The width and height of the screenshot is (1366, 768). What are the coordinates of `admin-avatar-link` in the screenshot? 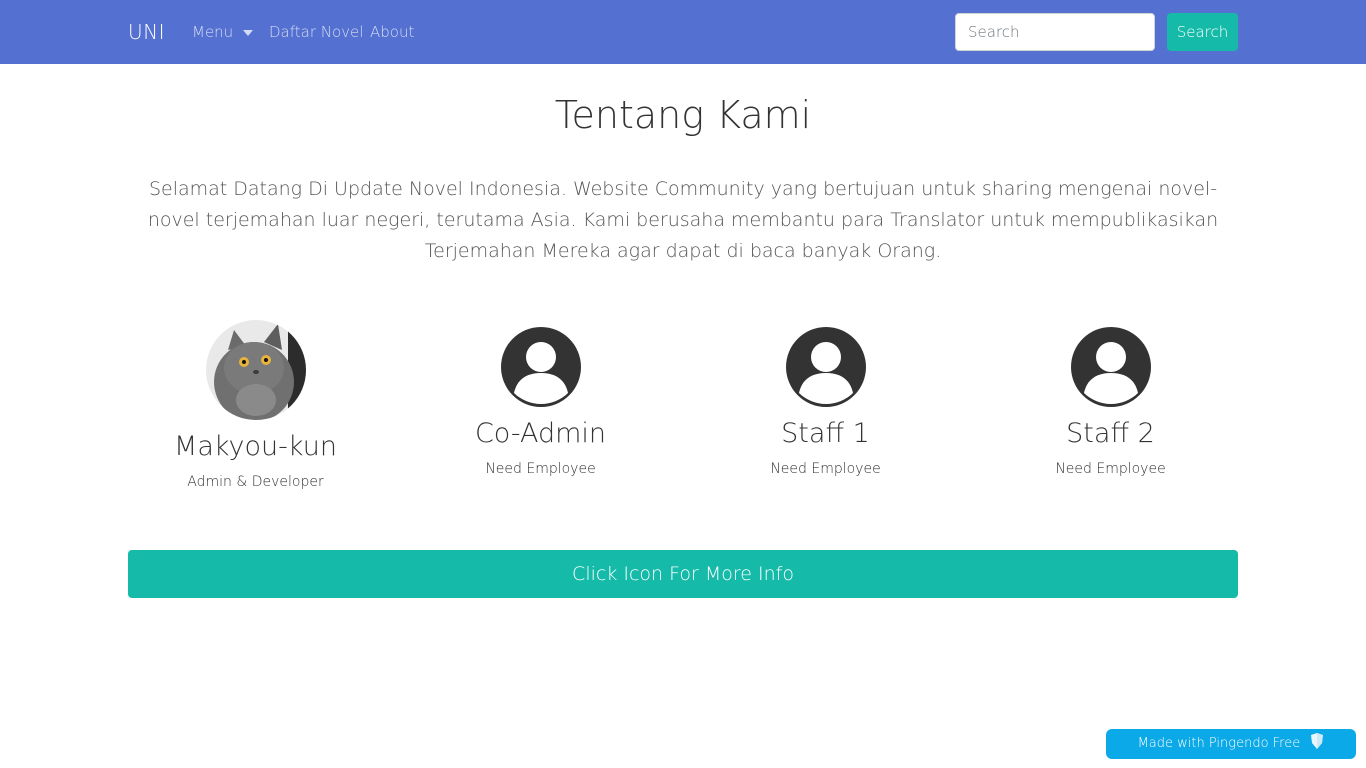 It's located at (255, 370).